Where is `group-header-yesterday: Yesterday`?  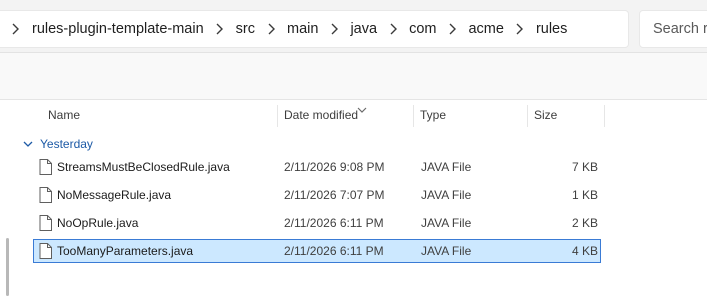
group-header-yesterday: Yesterday is located at coordinates (57, 144).